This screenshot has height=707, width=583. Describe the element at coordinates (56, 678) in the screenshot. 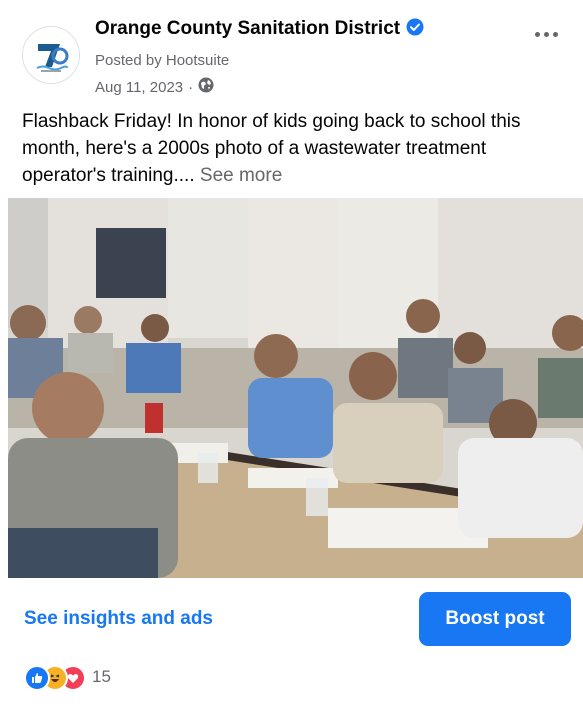

I see `reaction-icons` at that location.